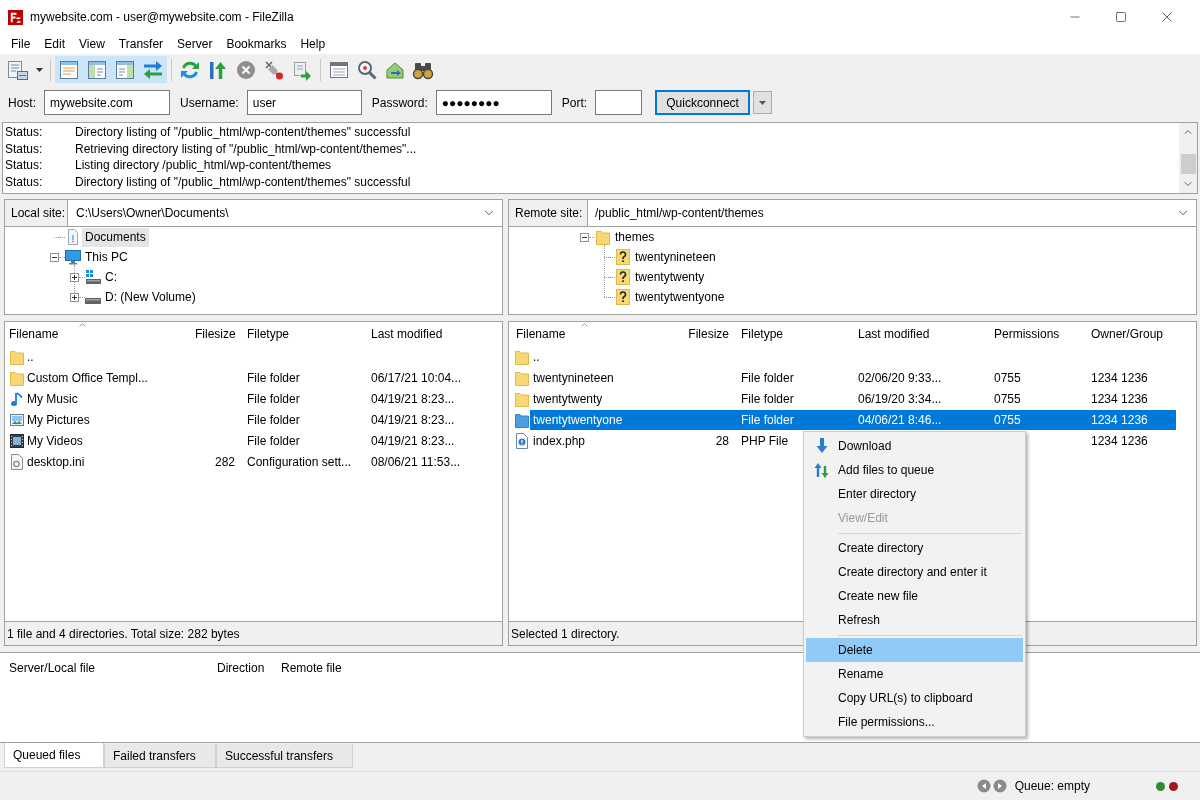 This screenshot has width=1200, height=800. I want to click on file-name: My Pictures, so click(58, 419).